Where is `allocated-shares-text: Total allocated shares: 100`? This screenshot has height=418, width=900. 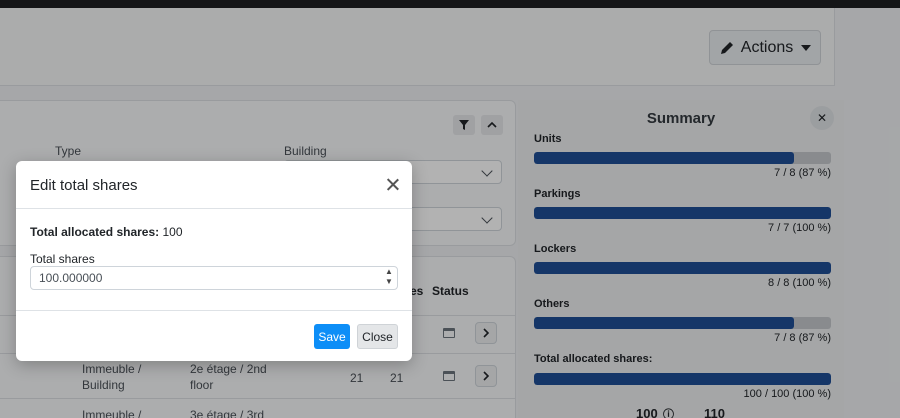 allocated-shares-text: Total allocated shares: 100 is located at coordinates (106, 232).